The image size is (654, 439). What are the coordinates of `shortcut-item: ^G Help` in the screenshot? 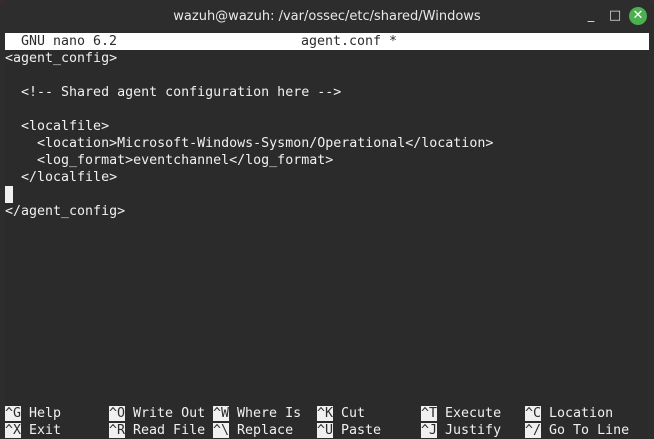 It's located at (33, 413).